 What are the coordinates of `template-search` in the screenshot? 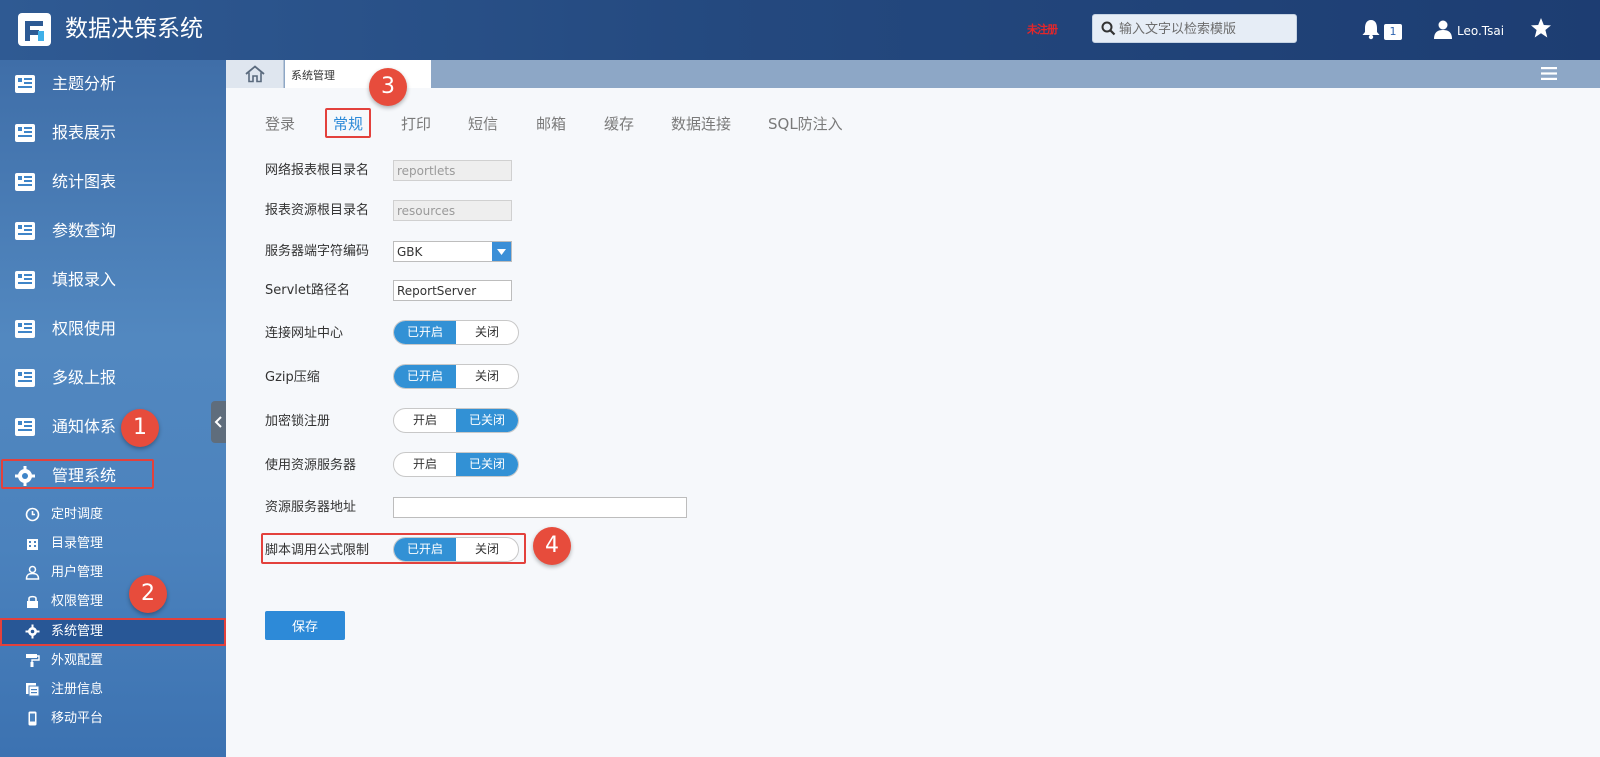 It's located at (1194, 28).